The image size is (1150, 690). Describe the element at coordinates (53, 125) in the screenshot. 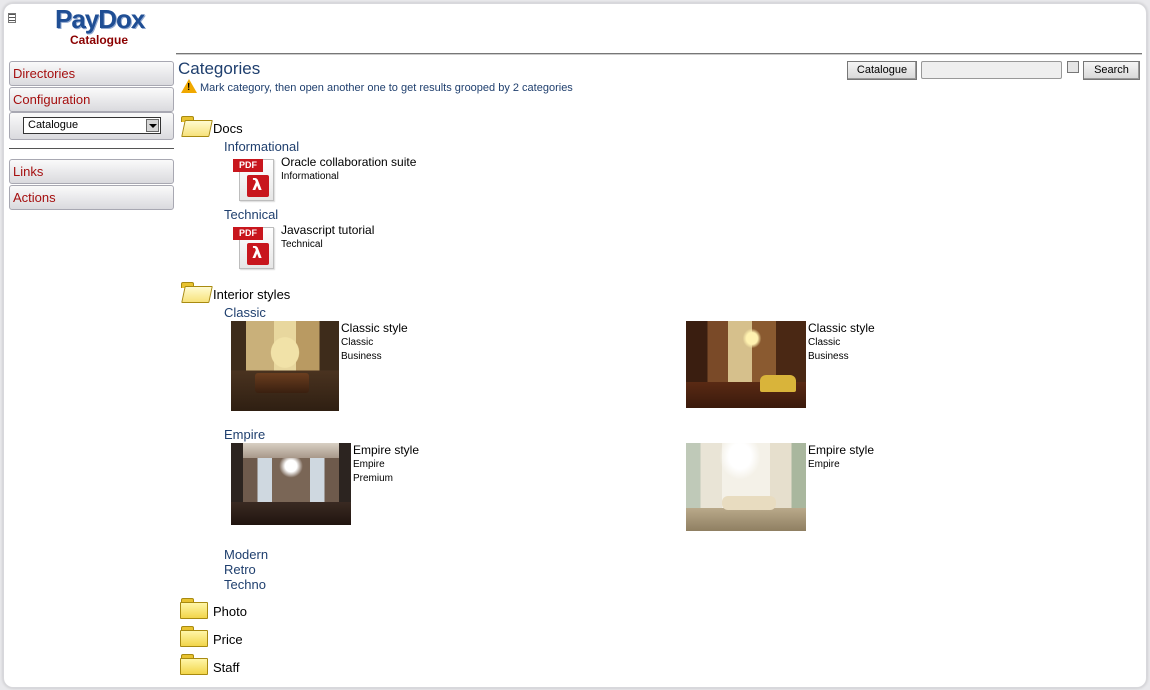

I see `catalogue-select-value: Catalogue` at that location.